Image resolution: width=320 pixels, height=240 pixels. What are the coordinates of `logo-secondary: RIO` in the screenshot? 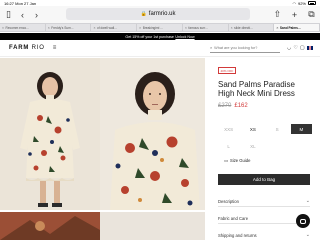 It's located at (38, 48).